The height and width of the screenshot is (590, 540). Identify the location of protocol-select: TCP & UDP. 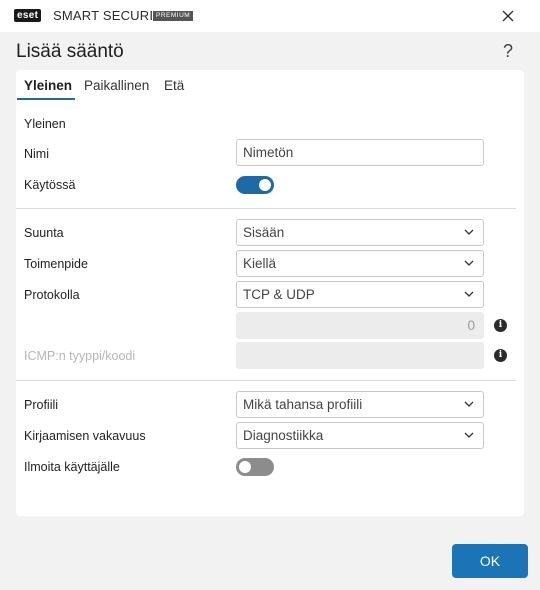
(360, 294).